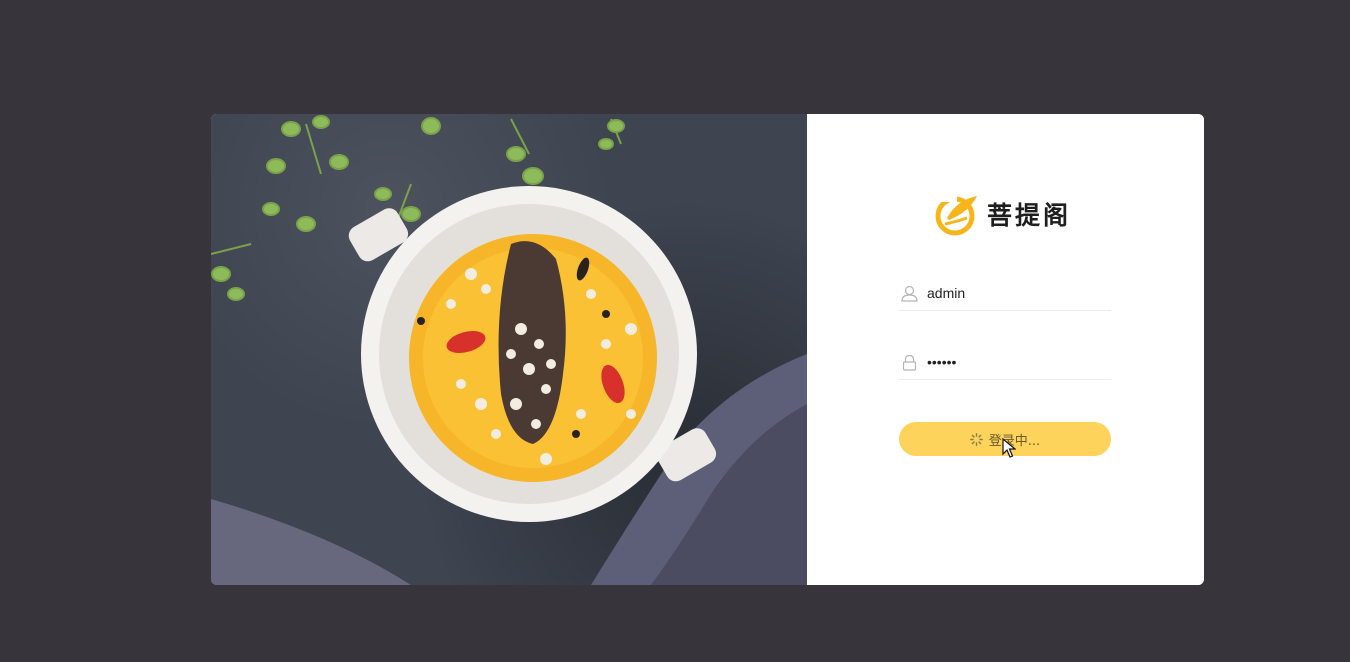  I want to click on brand-name: 菩提阁, so click(1029, 215).